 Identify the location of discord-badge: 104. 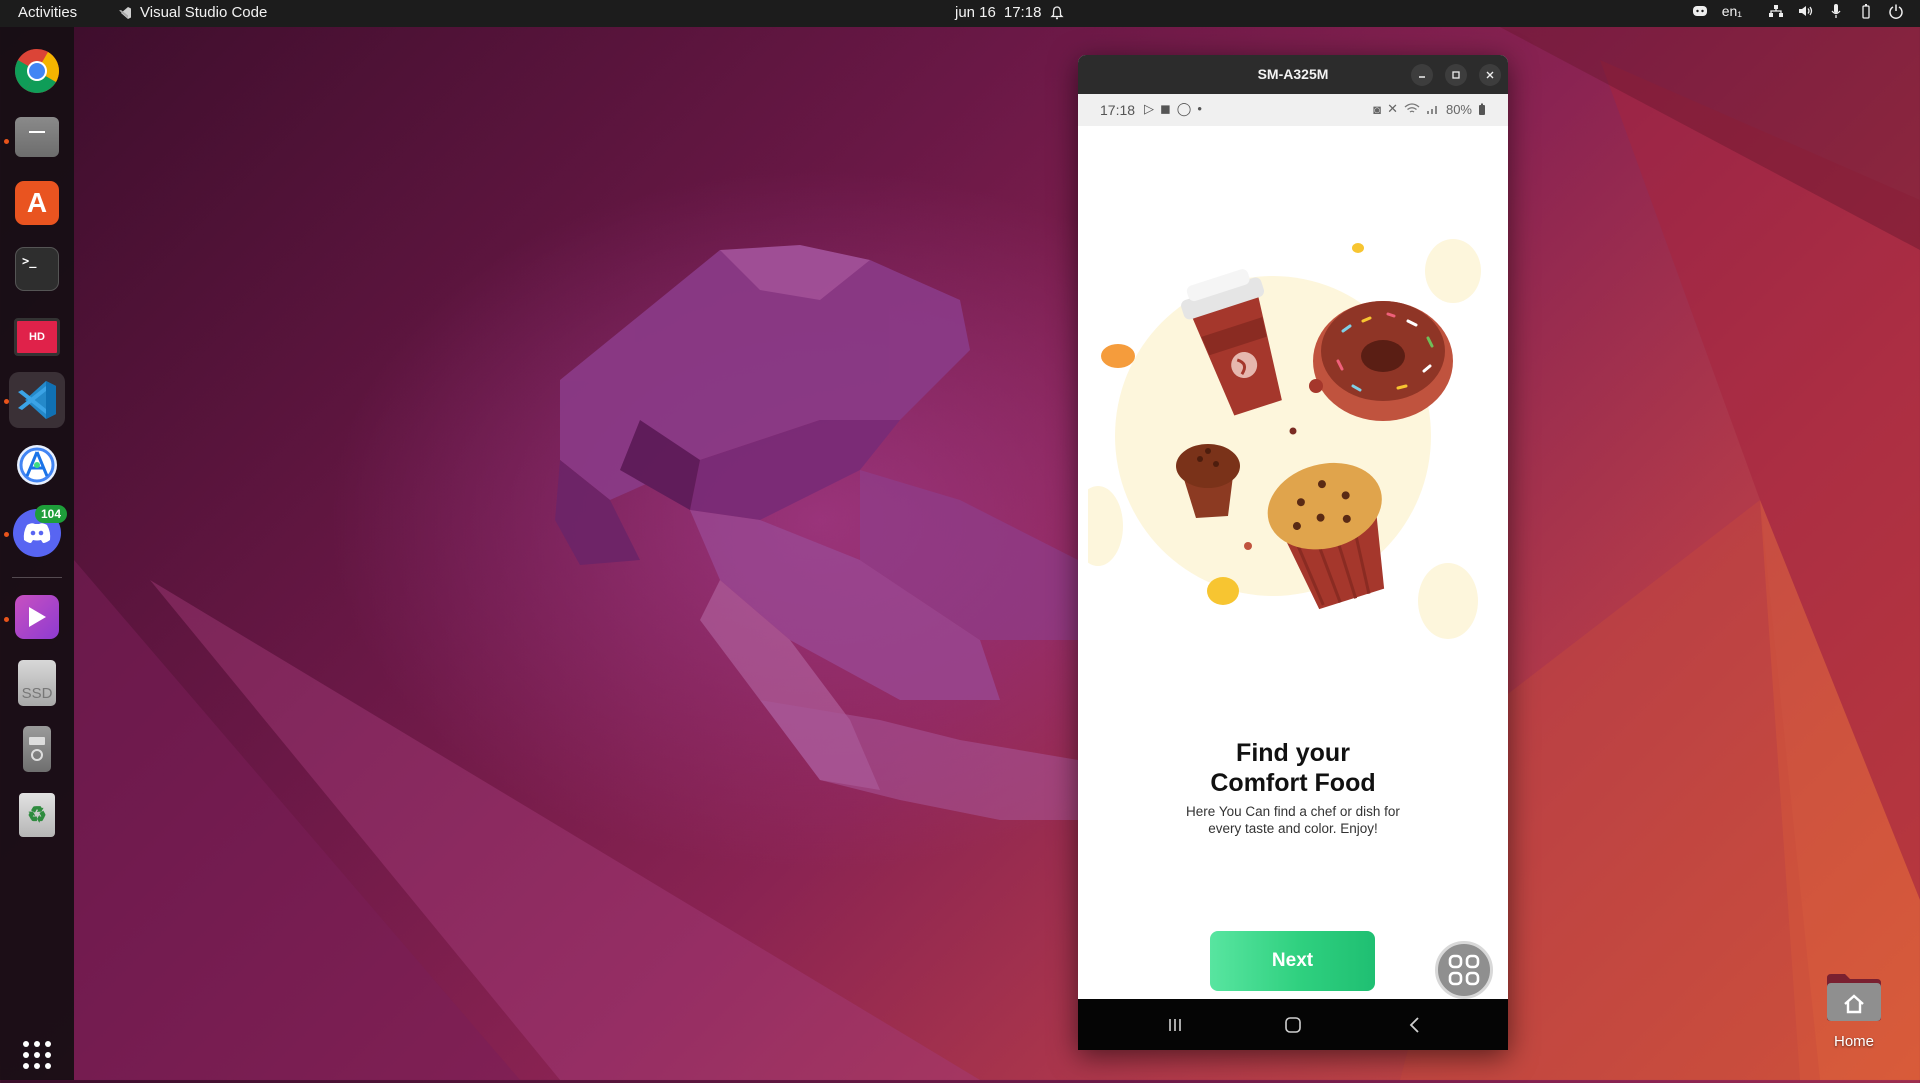
(50, 514).